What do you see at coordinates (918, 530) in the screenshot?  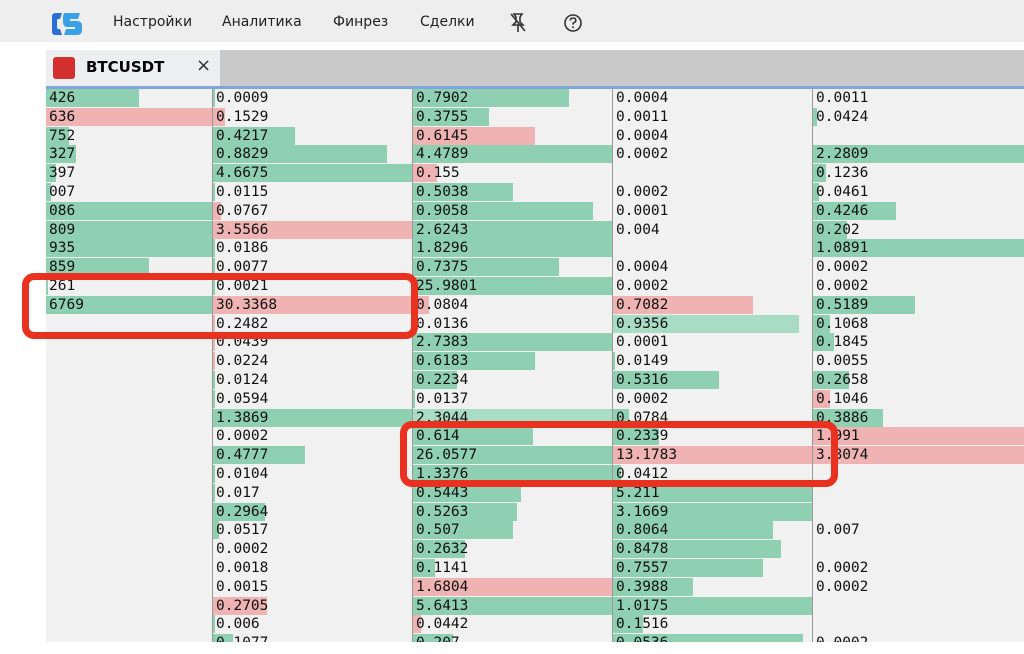 I see `cluster-cell: 0.007` at bounding box center [918, 530].